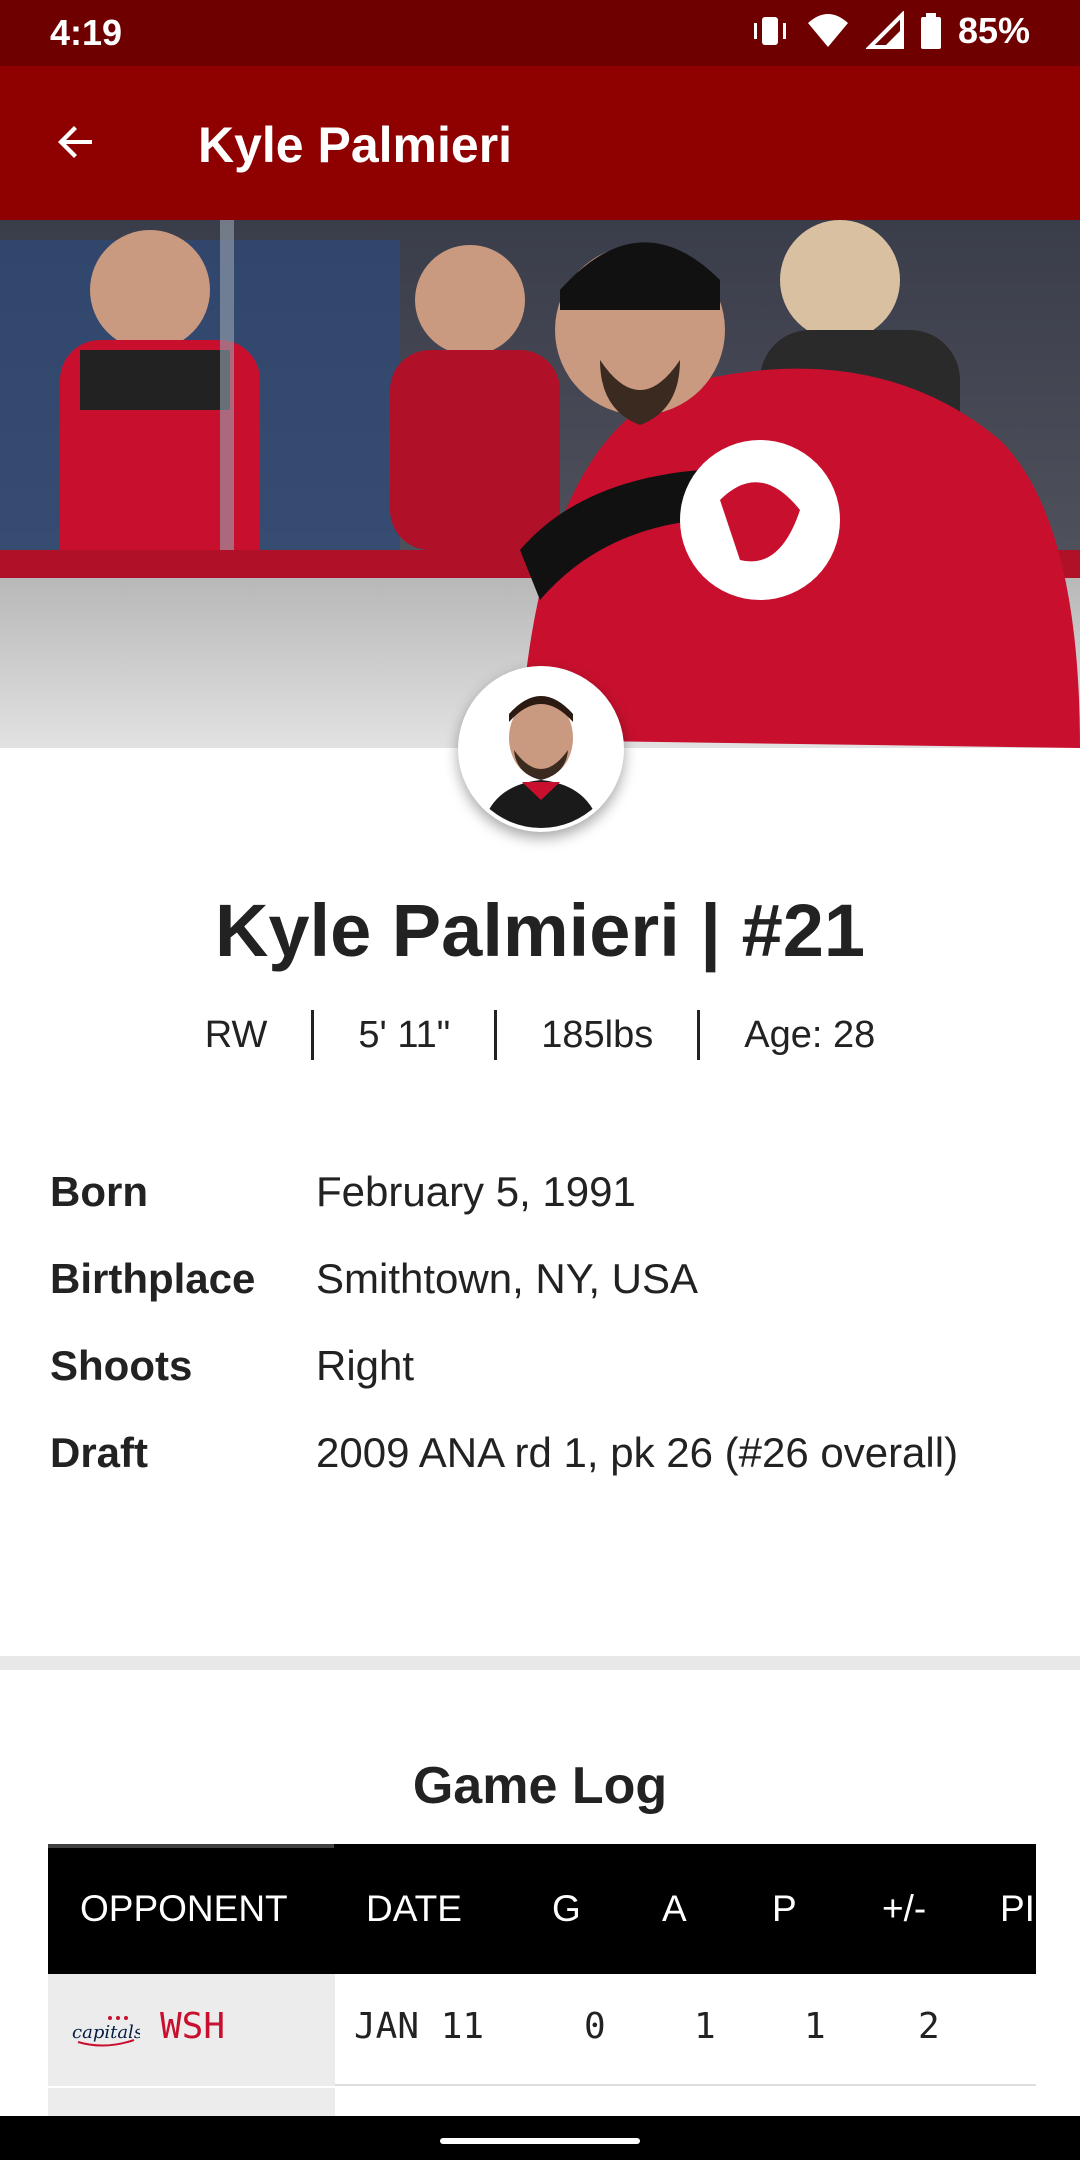 This screenshot has width=1080, height=2160. What do you see at coordinates (810, 1034) in the screenshot?
I see `vital-age: Age: 28` at bounding box center [810, 1034].